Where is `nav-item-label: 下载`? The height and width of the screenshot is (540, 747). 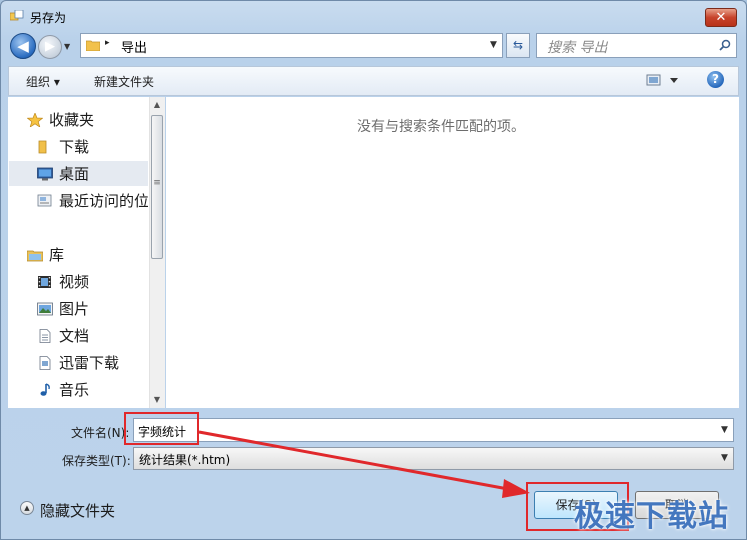
nav-item-label: 下载 is located at coordinates (74, 147).